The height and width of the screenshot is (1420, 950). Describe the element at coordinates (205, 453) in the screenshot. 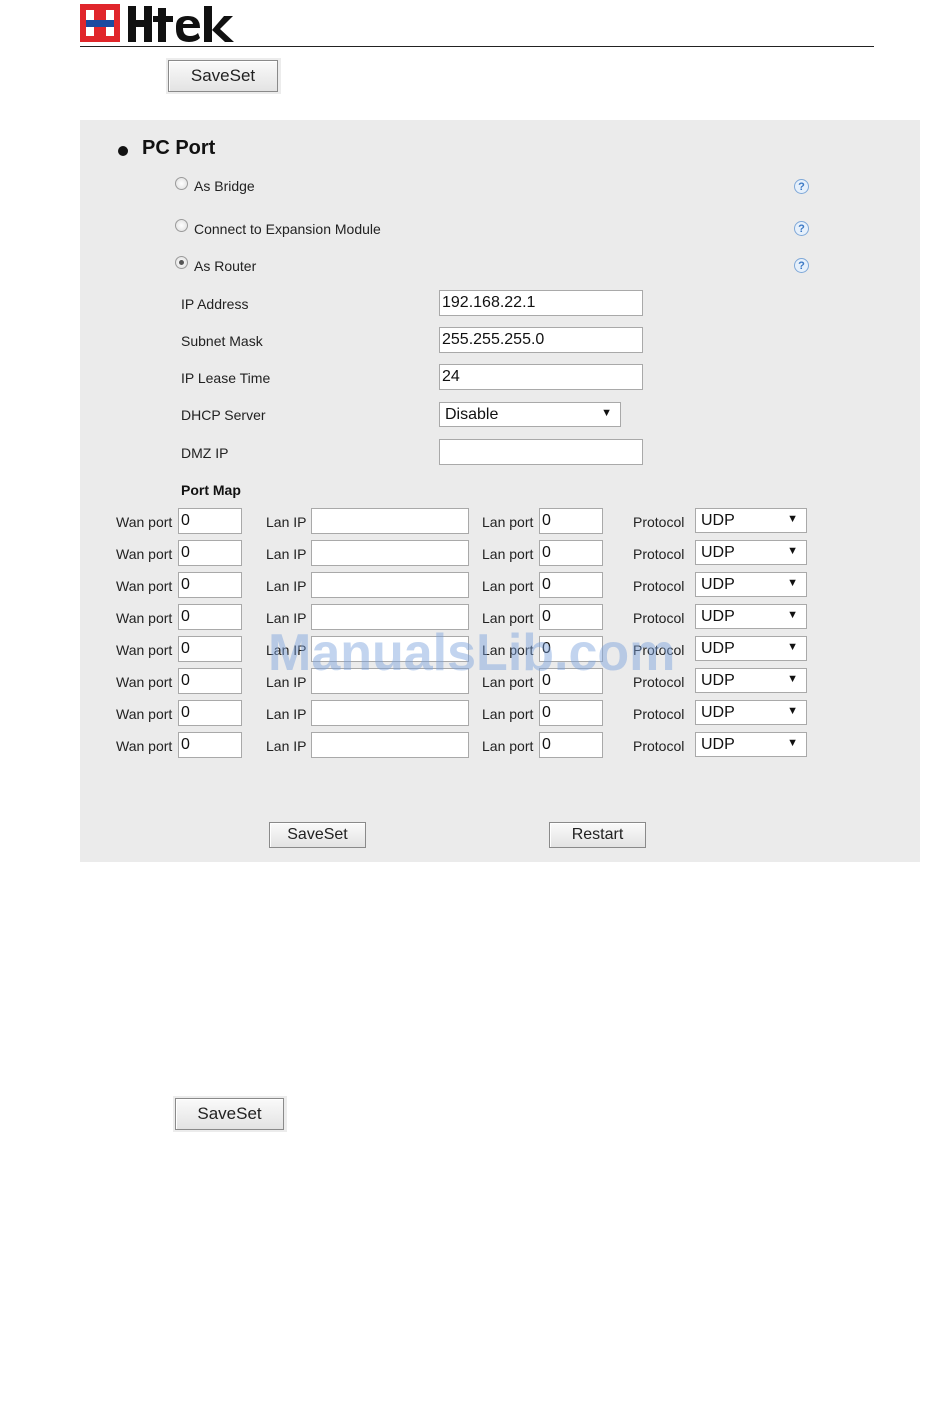

I see `dmz-ip-label: DMZ IP` at that location.